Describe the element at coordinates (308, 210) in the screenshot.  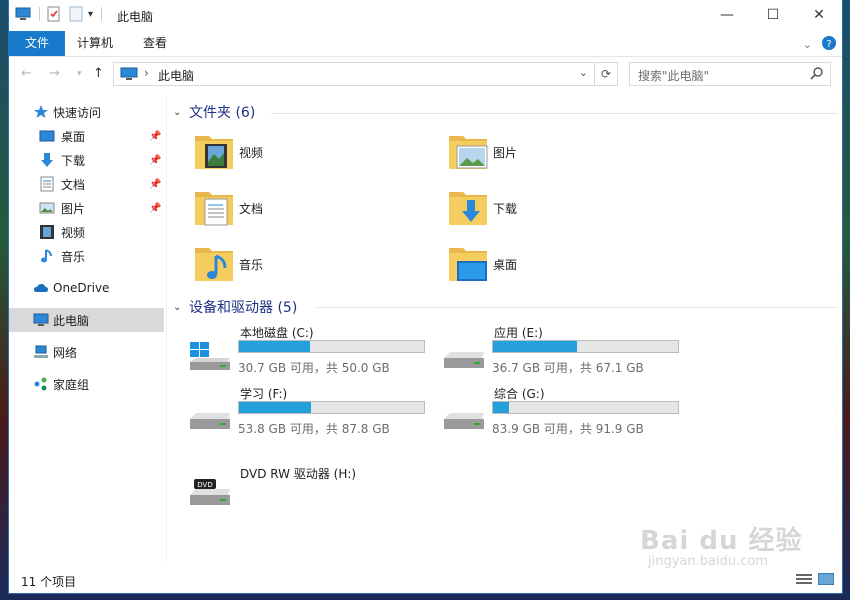
I see `folder-item-documents: 文档` at that location.